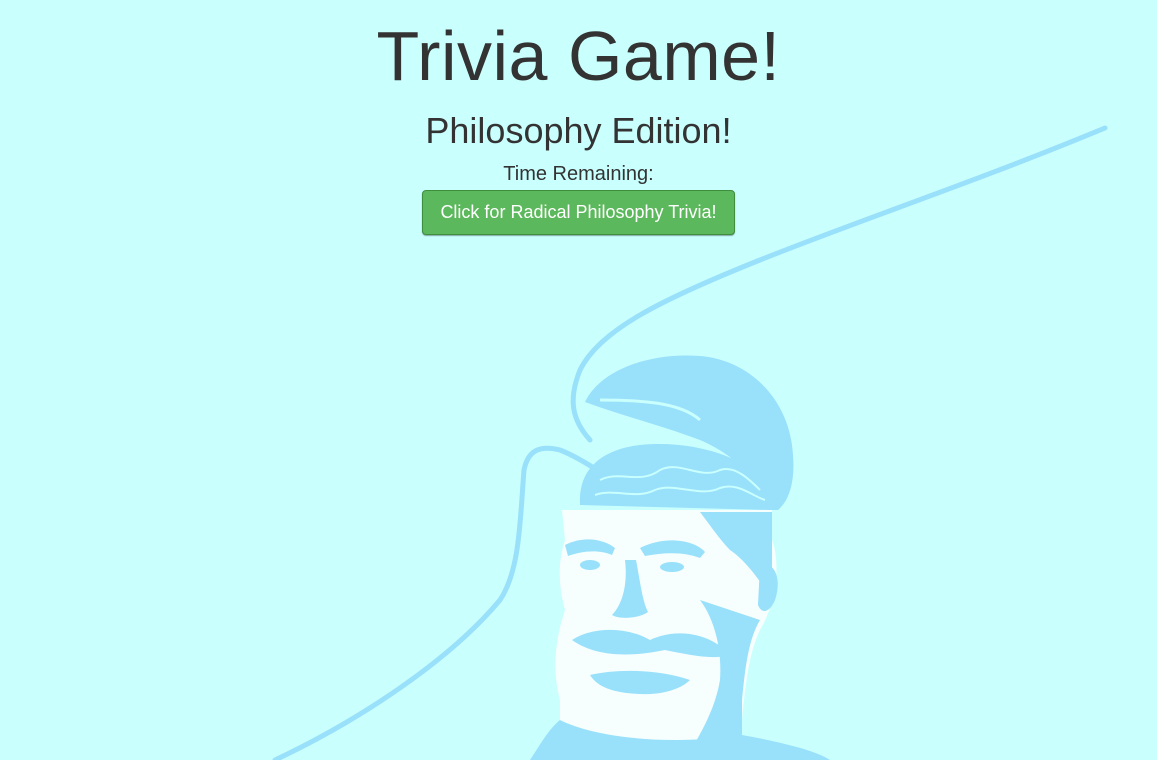  What do you see at coordinates (578, 56) in the screenshot?
I see `page-title: Trivia Game!` at bounding box center [578, 56].